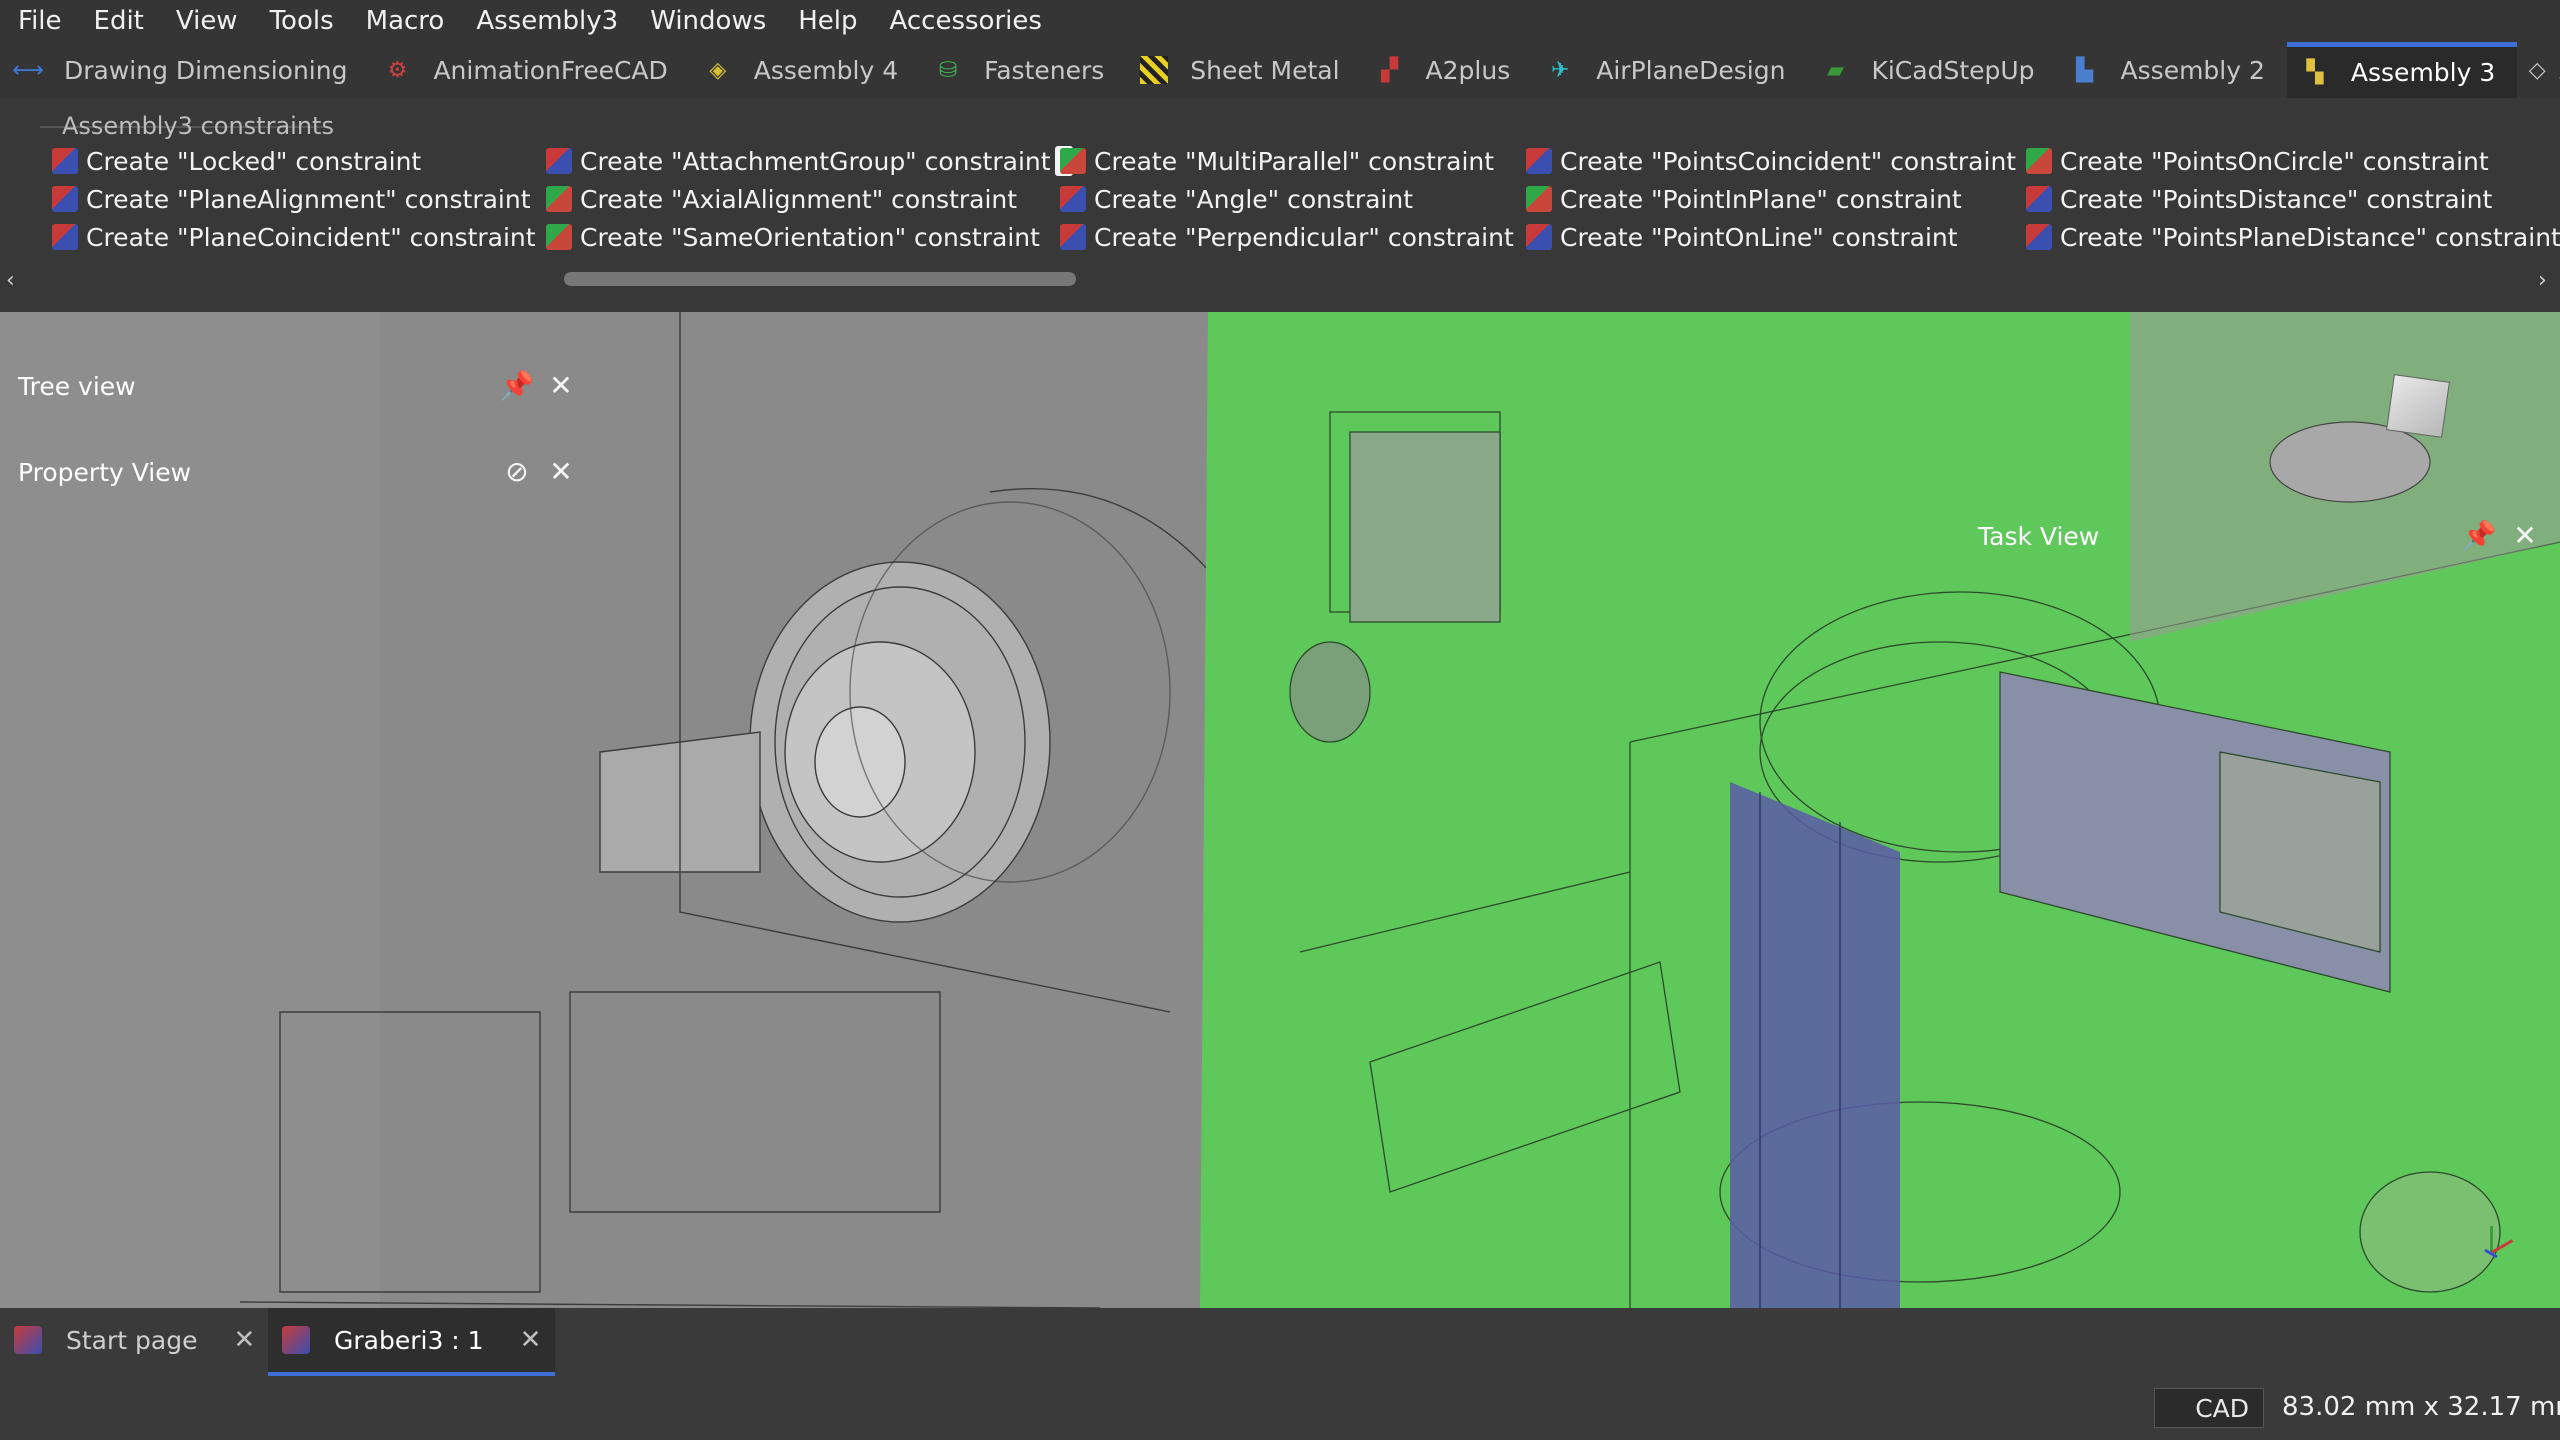 The height and width of the screenshot is (1440, 2560). I want to click on status-bar: CAD 83.02 mm x 32.17 mm, so click(1280, 1408).